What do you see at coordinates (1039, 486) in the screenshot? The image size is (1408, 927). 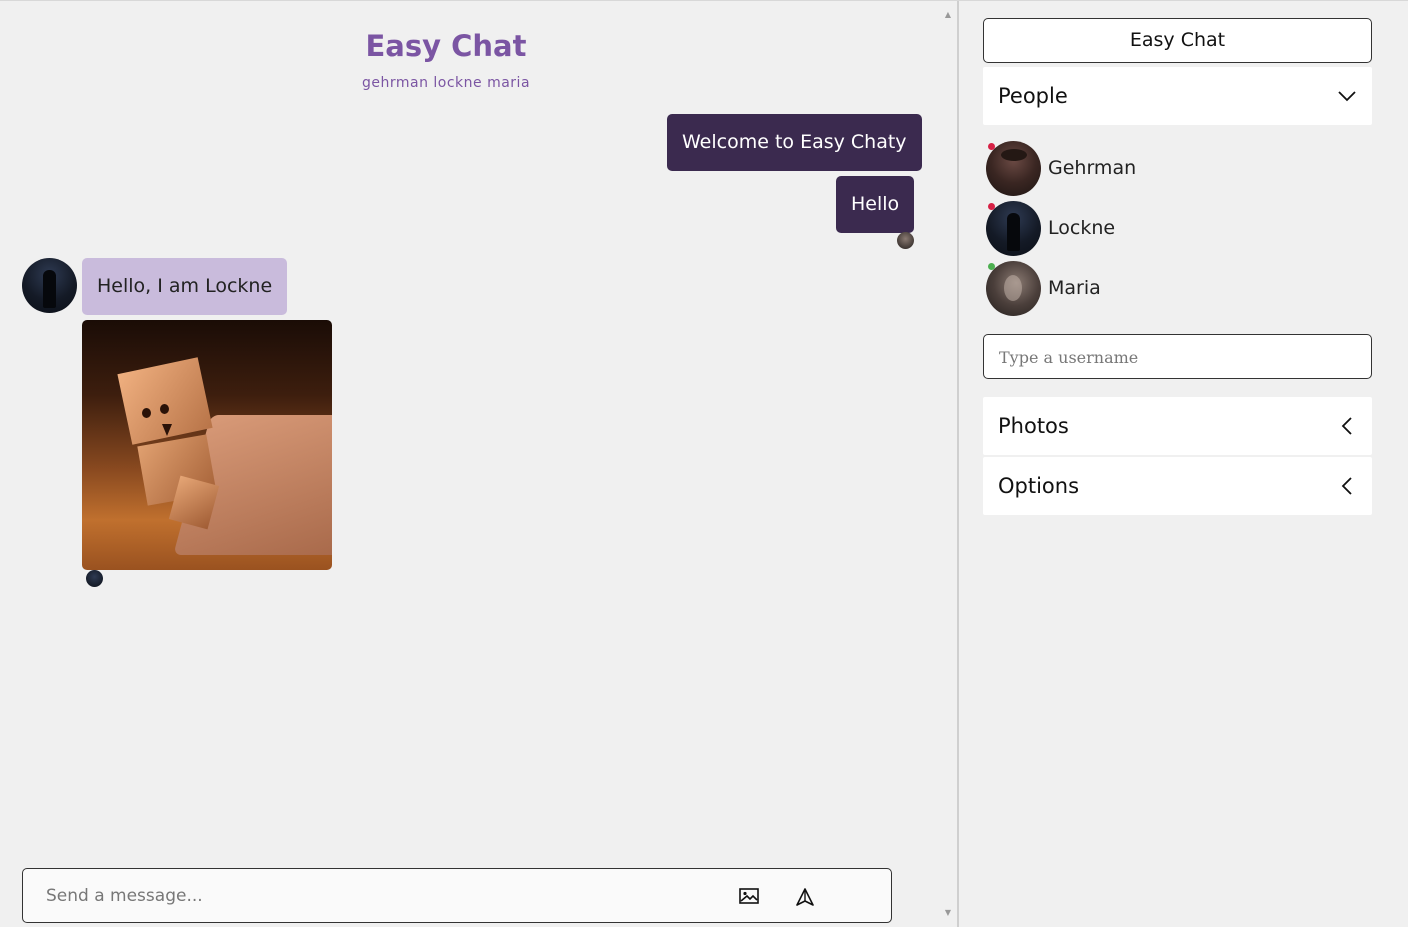 I see `options-label: Options` at bounding box center [1039, 486].